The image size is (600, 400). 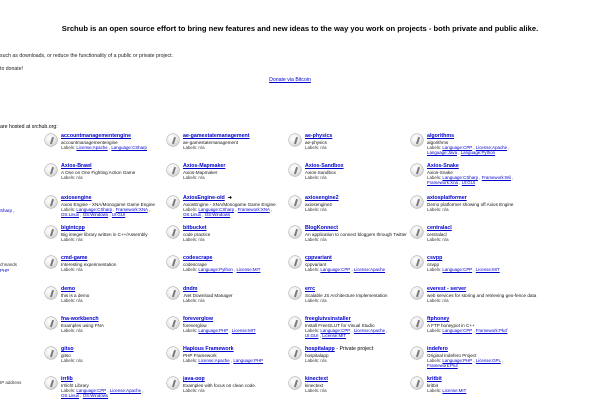 What do you see at coordinates (439, 228) in the screenshot?
I see `project-name-link: centralacl` at bounding box center [439, 228].